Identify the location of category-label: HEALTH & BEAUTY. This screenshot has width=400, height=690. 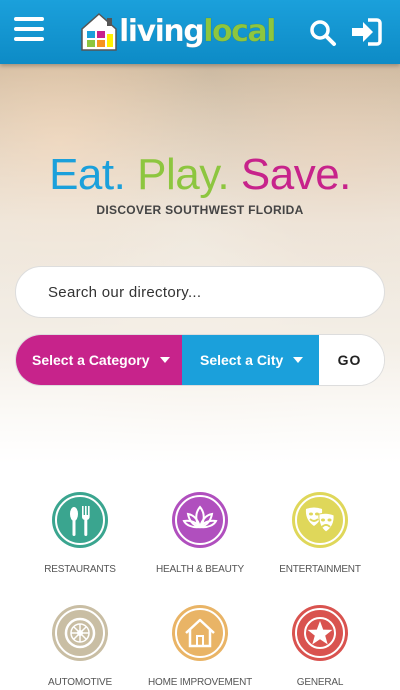
(200, 569).